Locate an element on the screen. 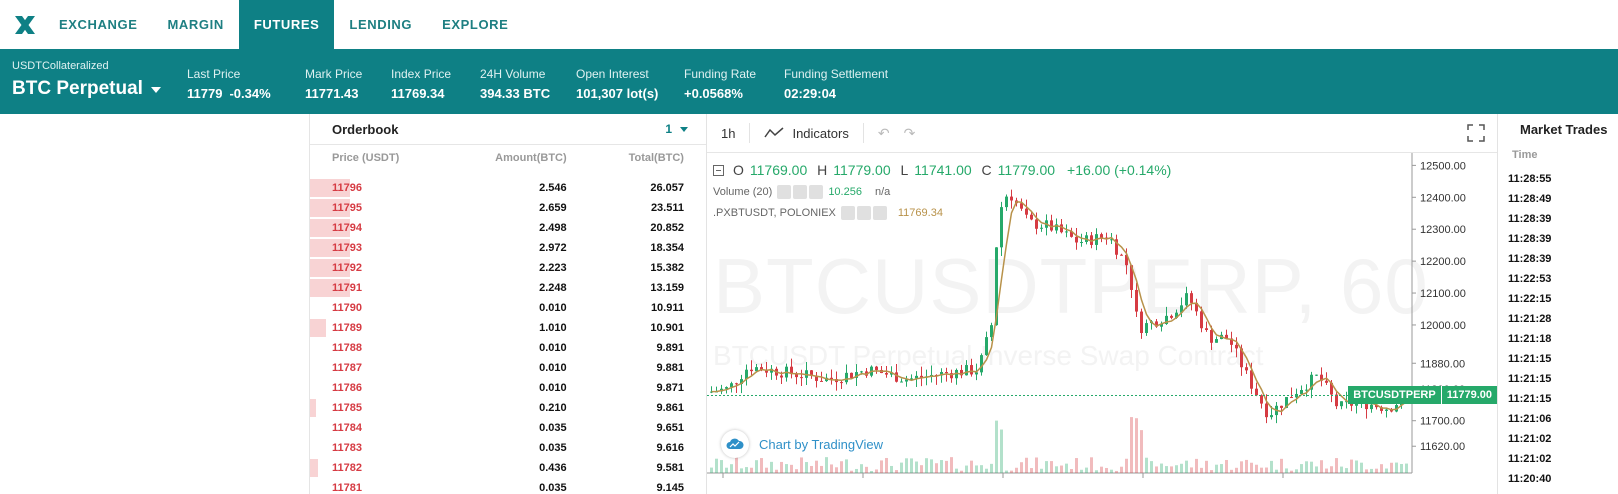  orderbook-amount: 2.972 is located at coordinates (553, 248).